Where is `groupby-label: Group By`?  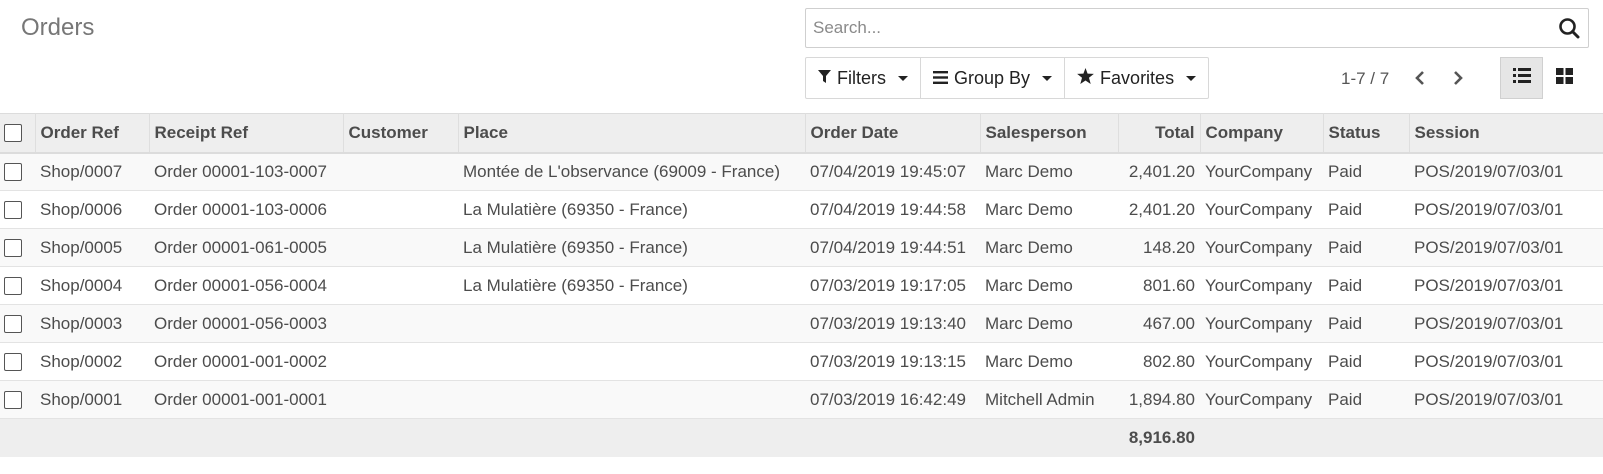 groupby-label: Group By is located at coordinates (992, 77).